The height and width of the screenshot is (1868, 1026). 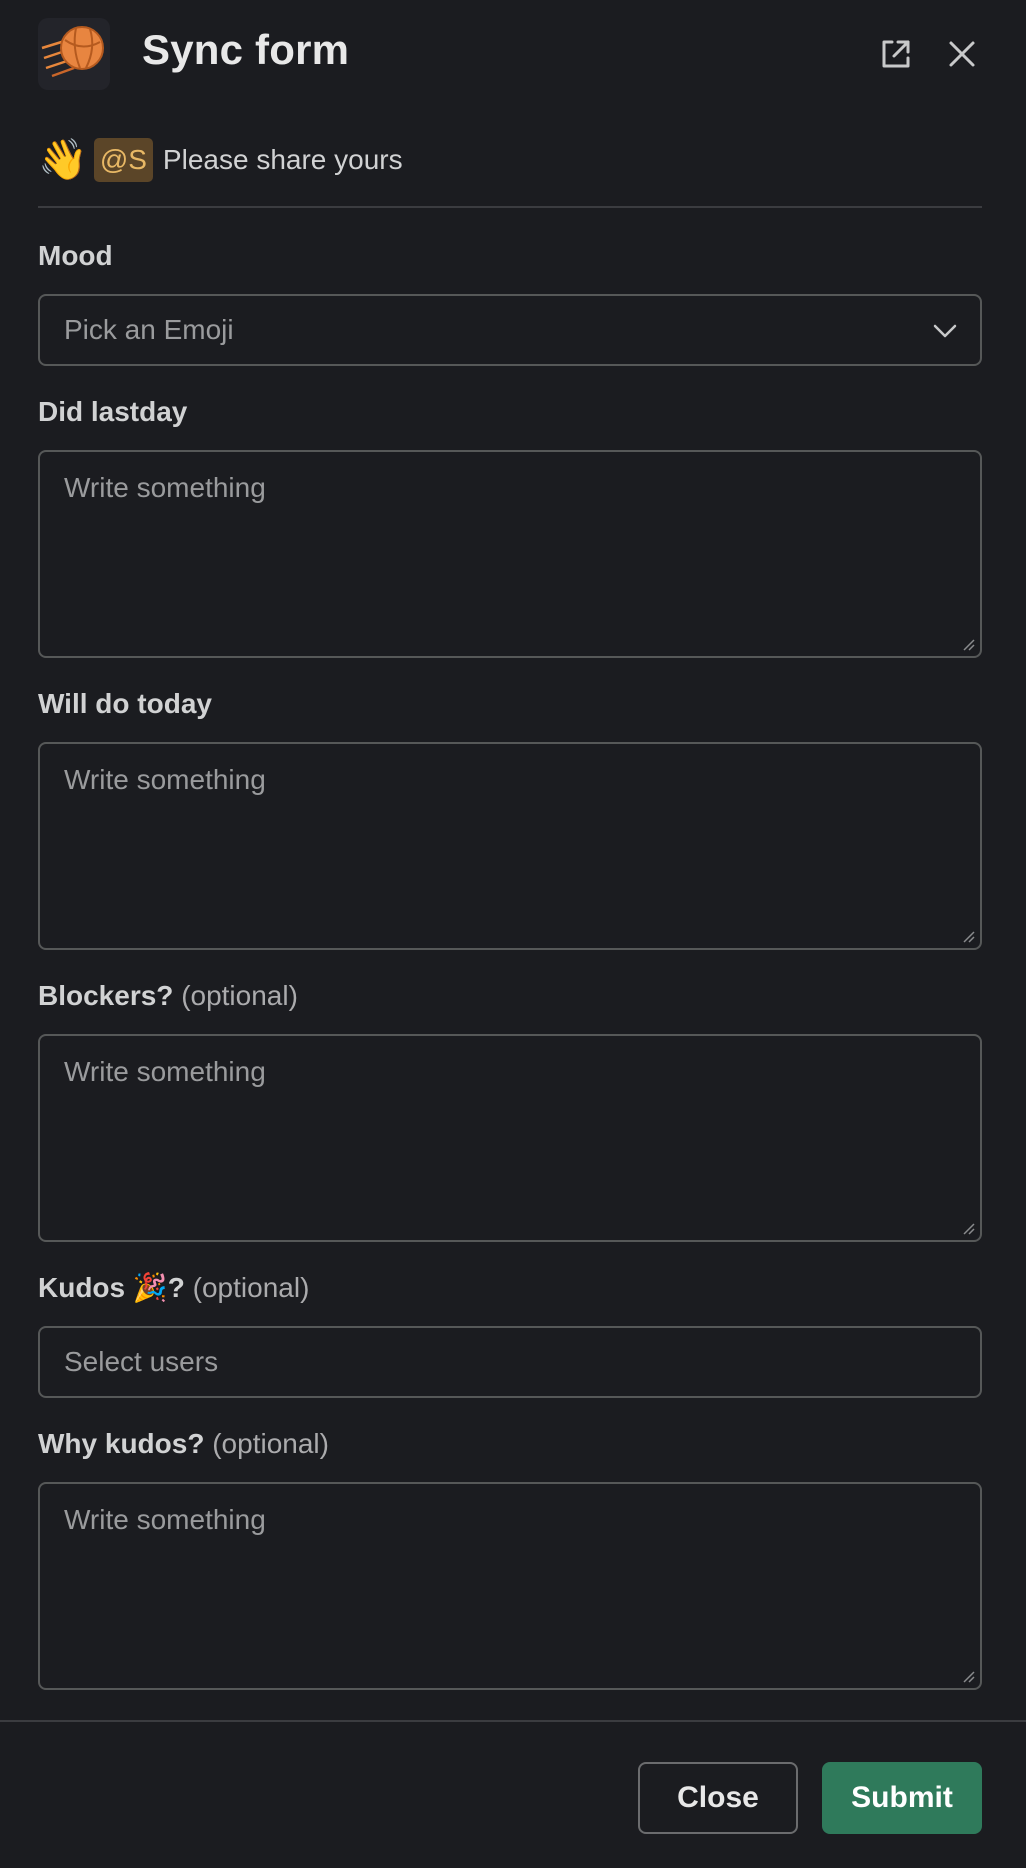 What do you see at coordinates (165, 487) in the screenshot?
I see `did-lastday-placeholder: Write something` at bounding box center [165, 487].